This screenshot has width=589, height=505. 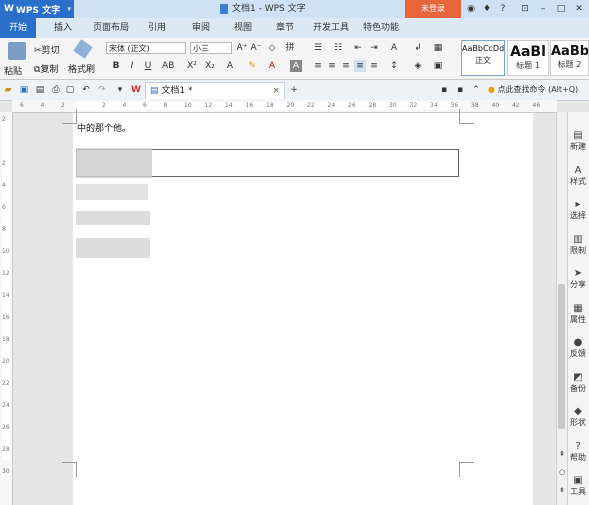 What do you see at coordinates (561, 9) in the screenshot?
I see `maximize-icon: □` at bounding box center [561, 9].